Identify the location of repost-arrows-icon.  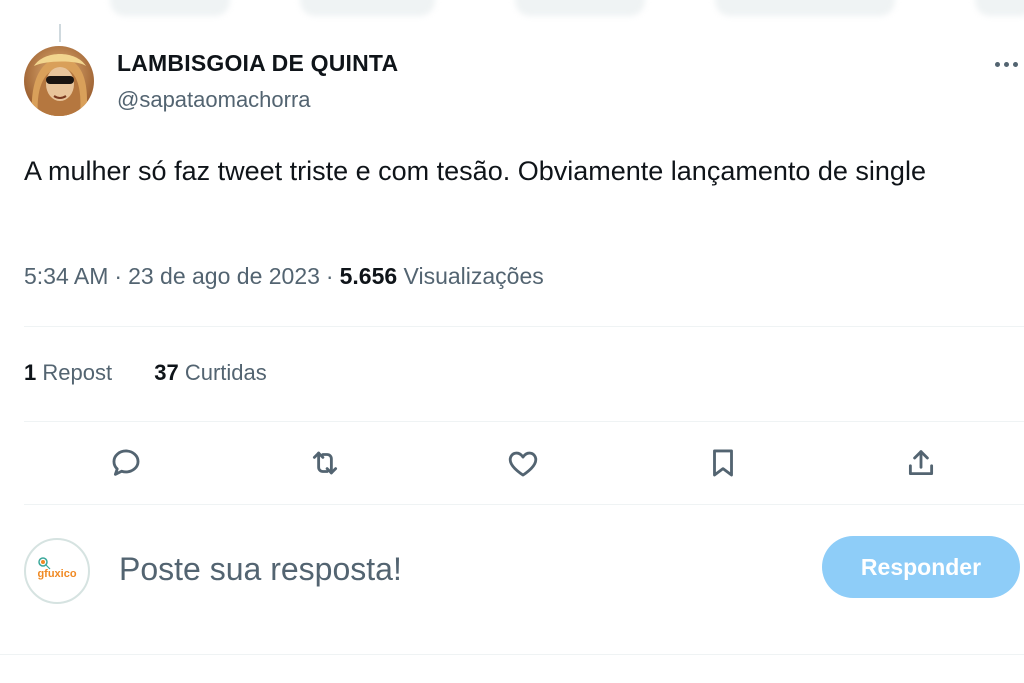
(325, 463).